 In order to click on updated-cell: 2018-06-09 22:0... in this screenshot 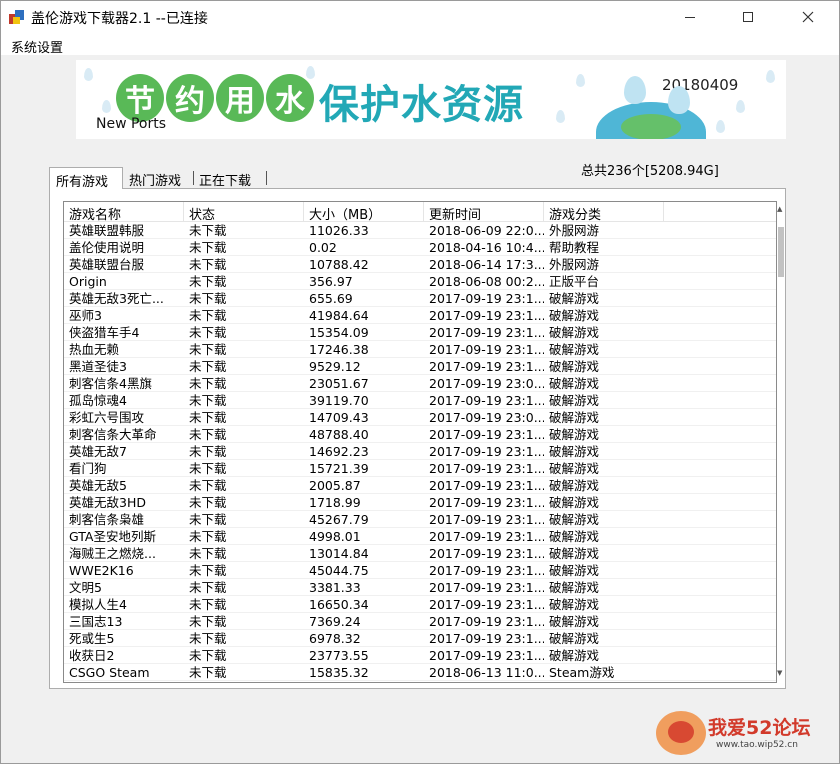, I will do `click(486, 230)`.